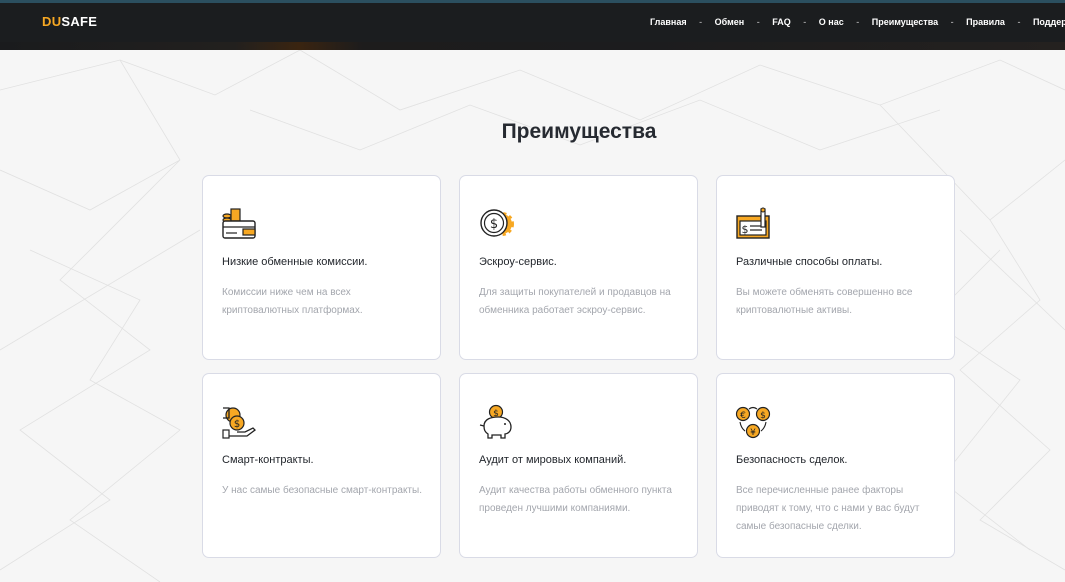 The height and width of the screenshot is (582, 1065). What do you see at coordinates (1049, 22) in the screenshot?
I see `nav-support: Поддерж` at bounding box center [1049, 22].